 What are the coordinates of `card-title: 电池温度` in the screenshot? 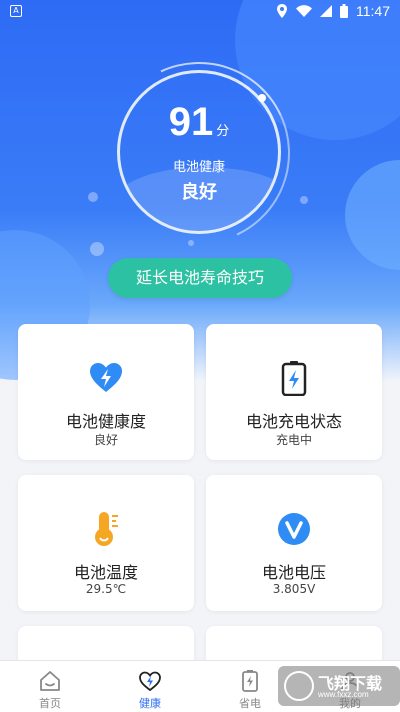 It's located at (105, 572).